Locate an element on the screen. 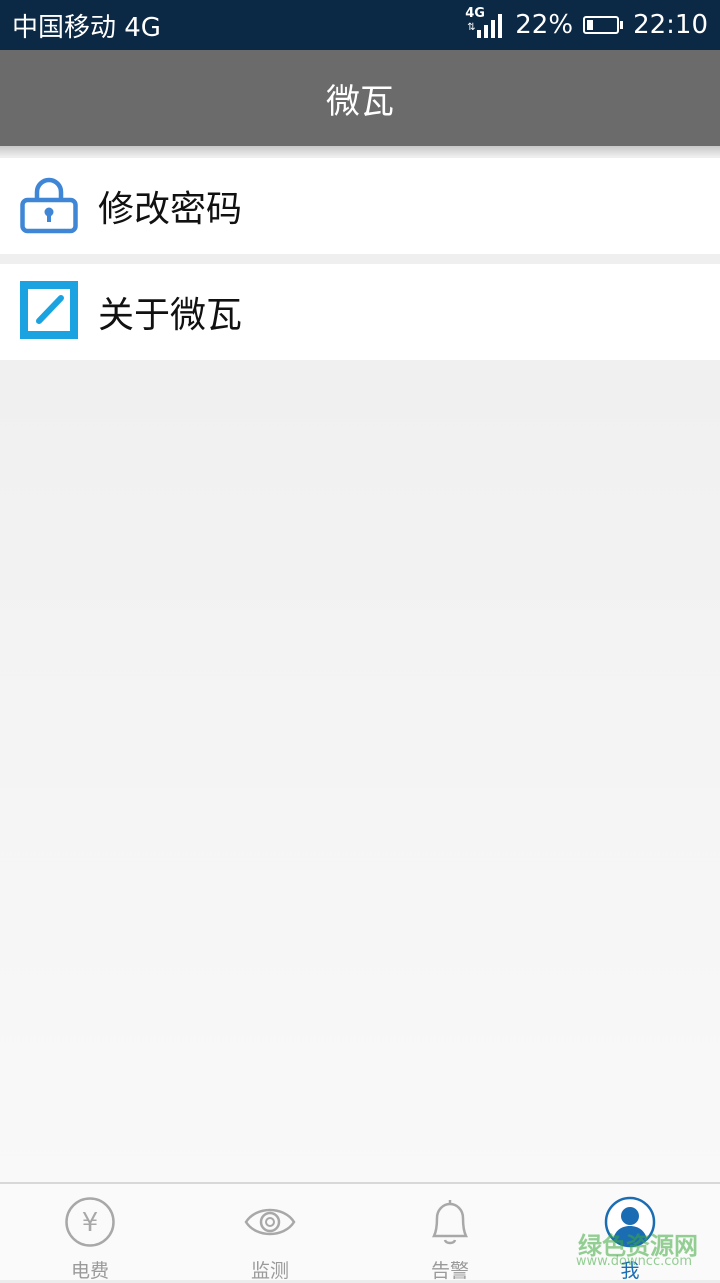  change-password-label: 修改密码 is located at coordinates (170, 209).